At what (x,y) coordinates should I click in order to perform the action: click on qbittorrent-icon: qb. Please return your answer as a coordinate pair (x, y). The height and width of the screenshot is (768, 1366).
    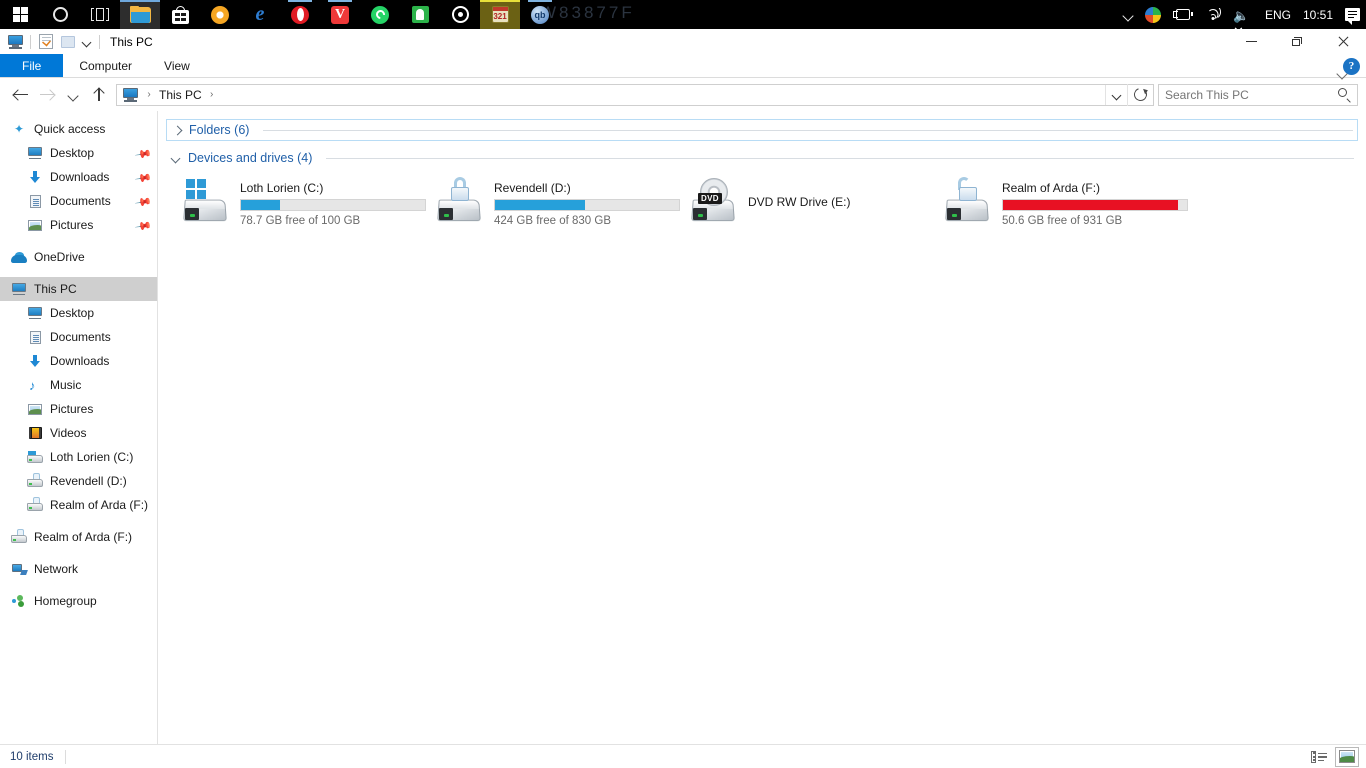
    Looking at the image, I should click on (540, 14).